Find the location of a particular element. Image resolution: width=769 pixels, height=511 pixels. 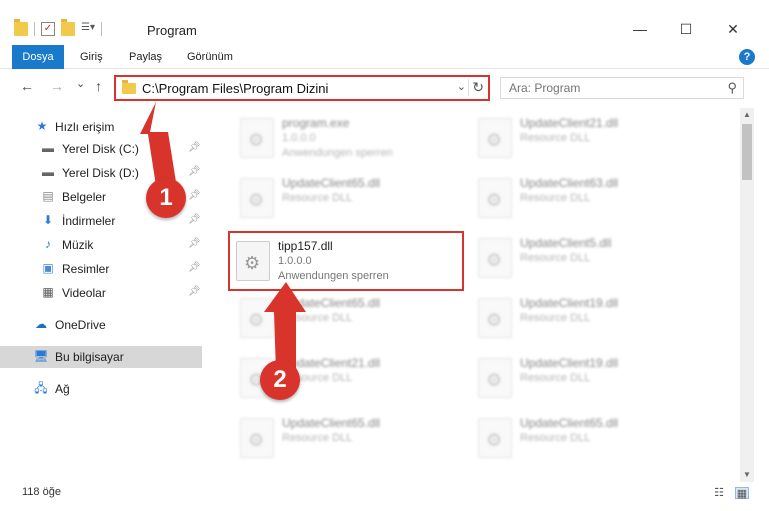

annotation-arrows is located at coordinates (223, 237).